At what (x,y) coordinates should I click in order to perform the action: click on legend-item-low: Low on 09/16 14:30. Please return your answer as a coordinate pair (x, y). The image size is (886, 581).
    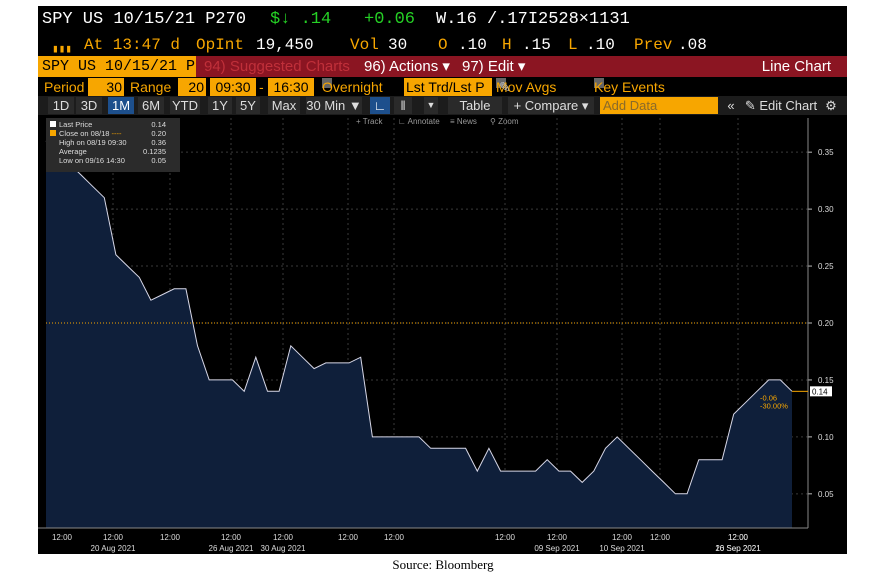
    Looking at the image, I should click on (92, 160).